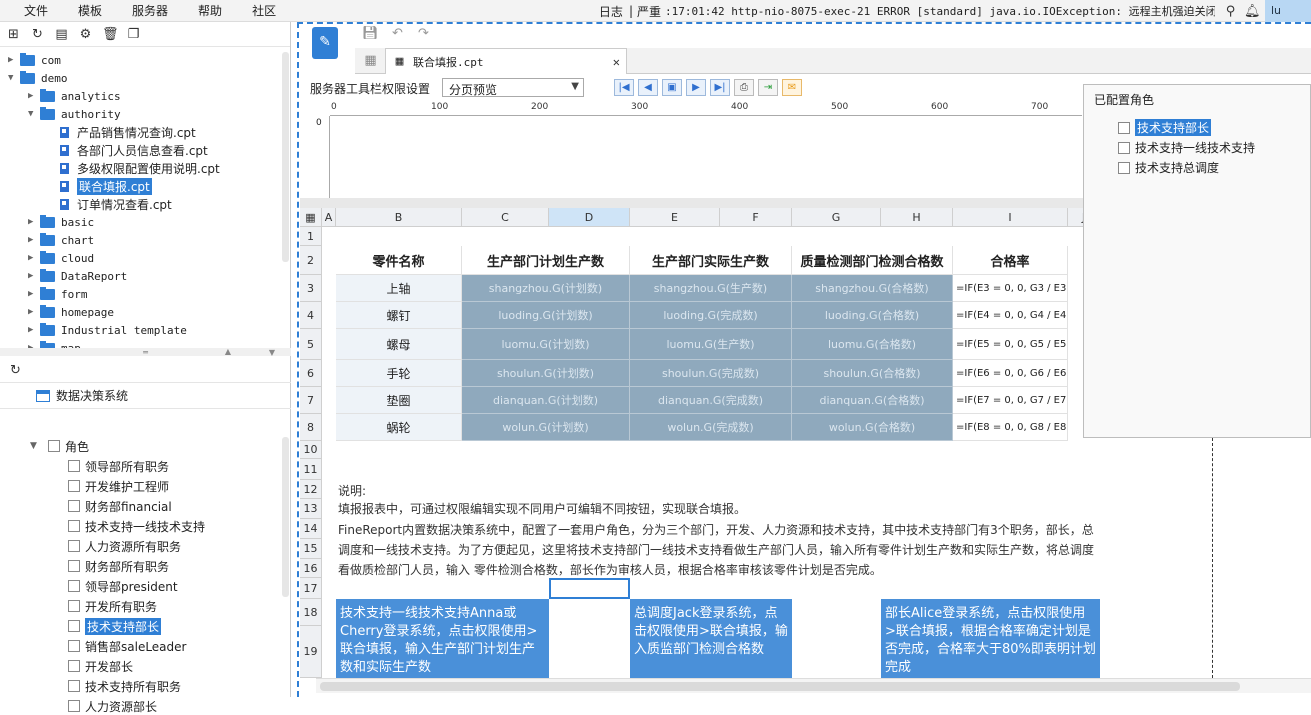  Describe the element at coordinates (711, 260) in the screenshot. I see `header-cell: 生产部门实际生产数` at that location.